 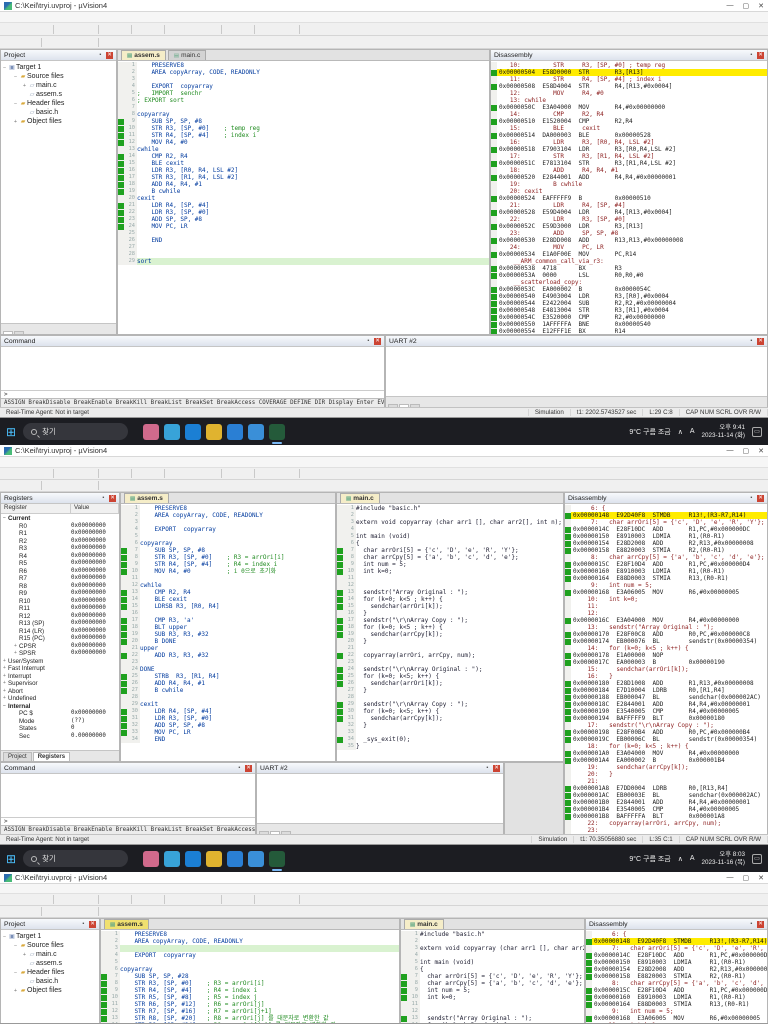 What do you see at coordinates (171, 912) in the screenshot?
I see `trace-window-icon` at bounding box center [171, 912].